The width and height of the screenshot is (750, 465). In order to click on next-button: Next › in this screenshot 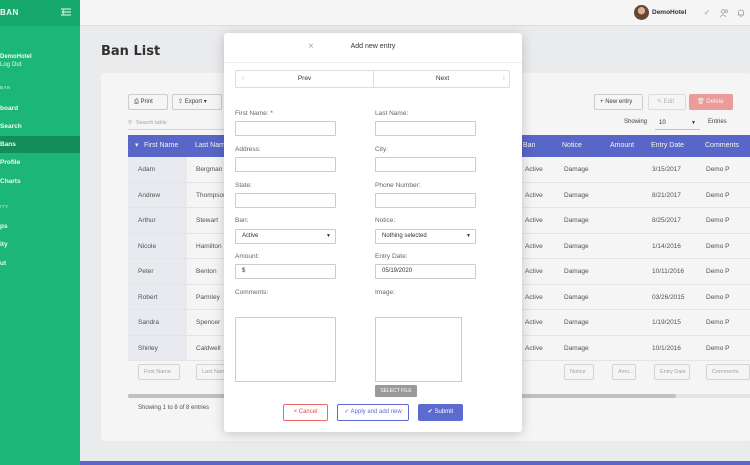, I will do `click(442, 79)`.